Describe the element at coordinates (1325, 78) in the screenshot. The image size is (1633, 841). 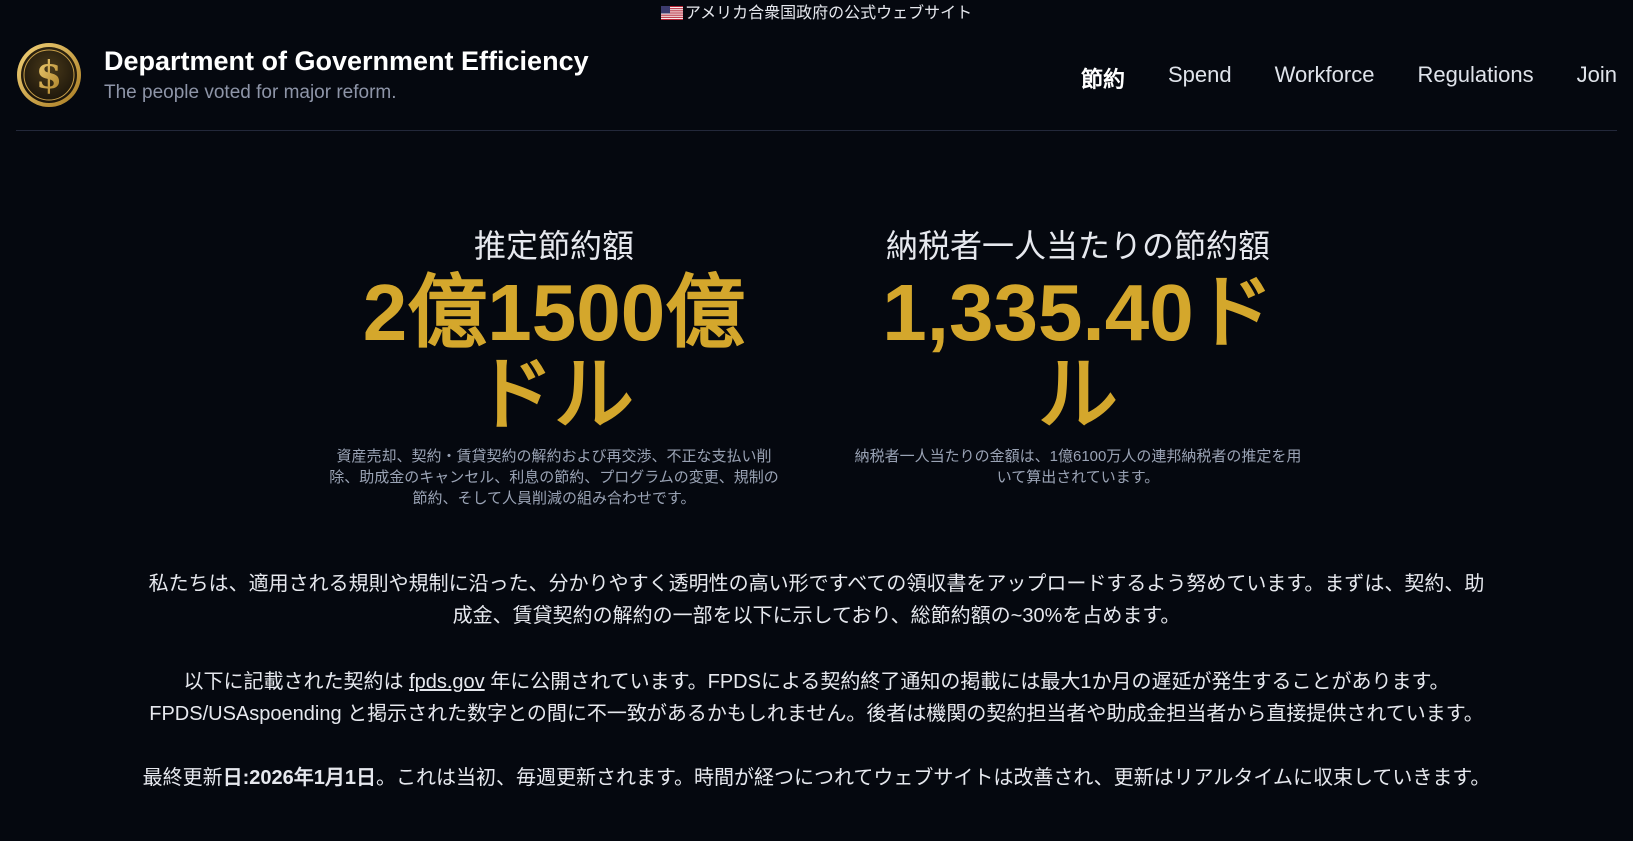
I see `nav-item-workforce: Workforce` at that location.